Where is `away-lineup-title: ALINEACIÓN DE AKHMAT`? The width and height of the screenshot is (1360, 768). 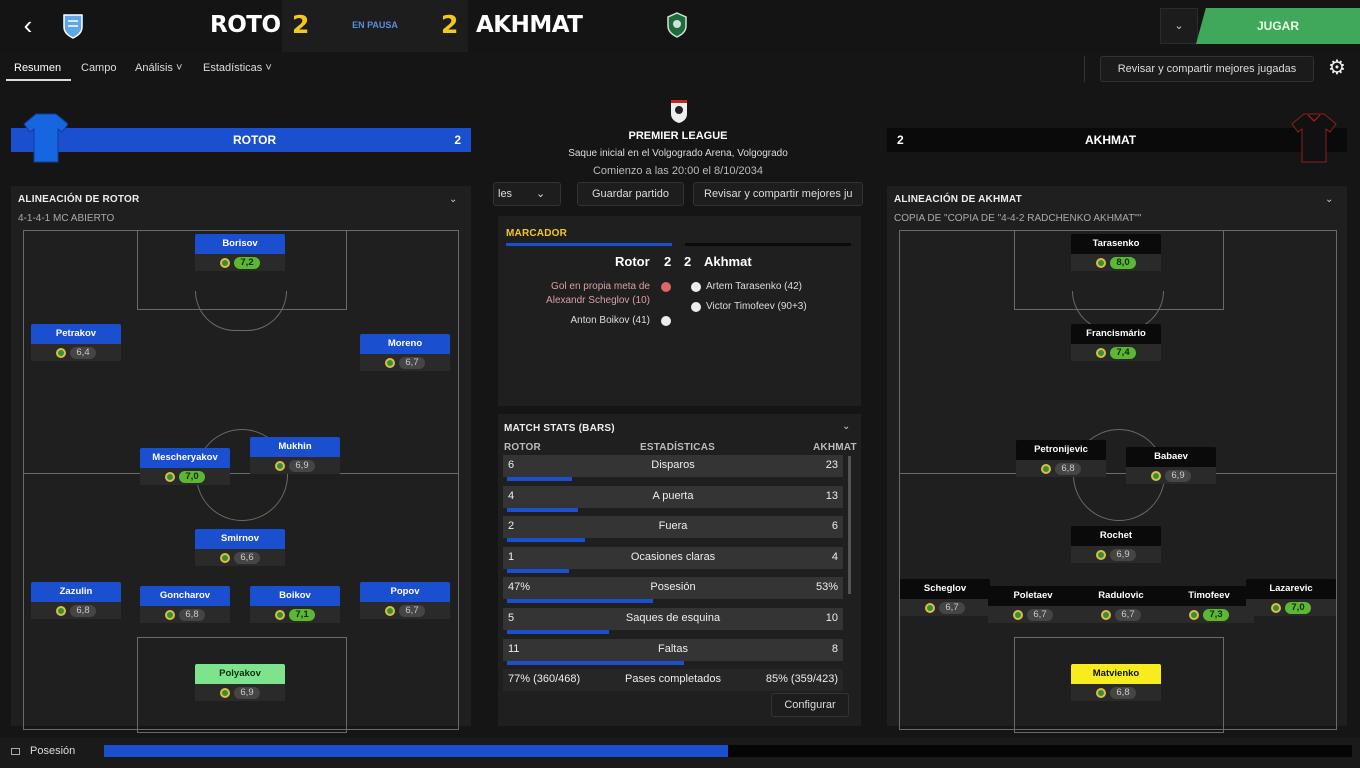 away-lineup-title: ALINEACIÓN DE AKHMAT is located at coordinates (958, 199).